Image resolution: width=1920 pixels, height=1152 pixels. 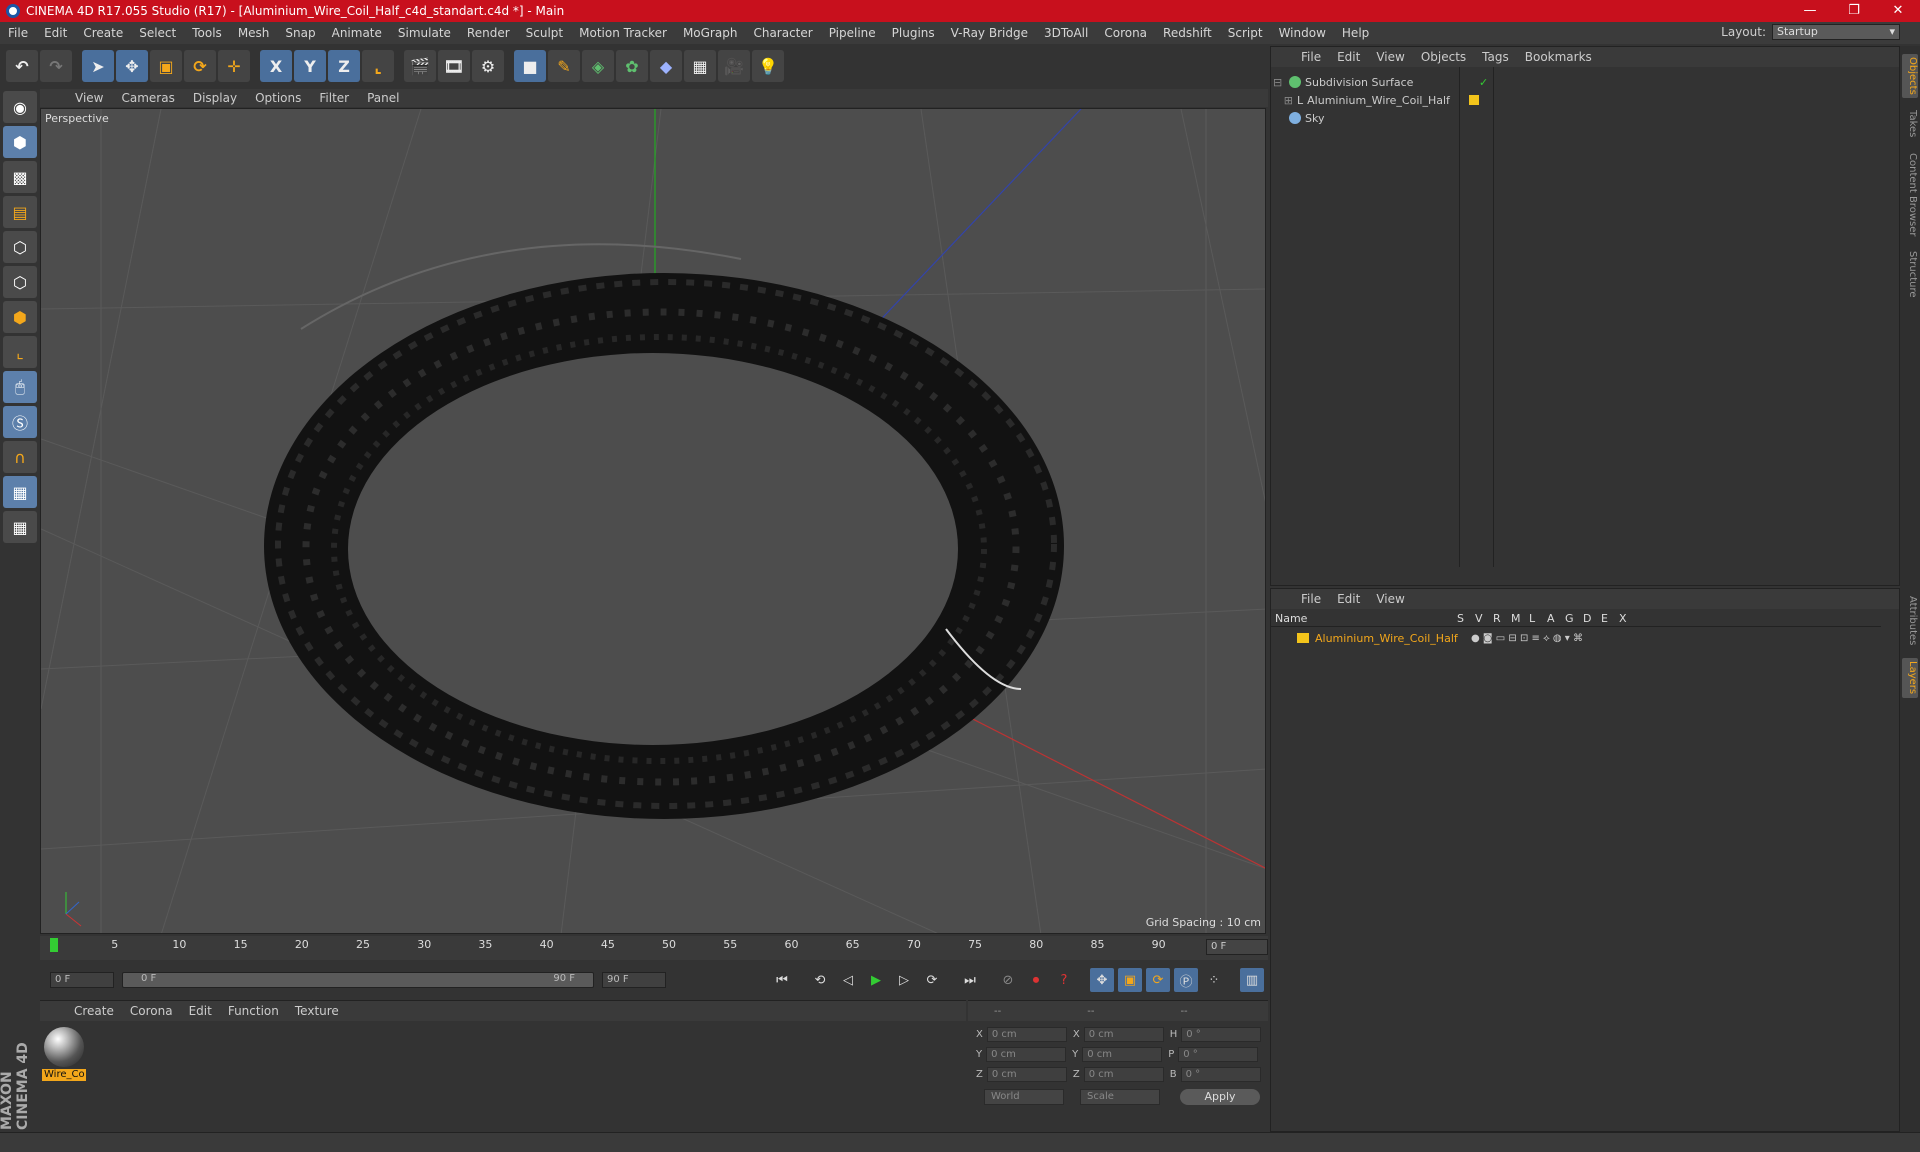 What do you see at coordinates (253, 1011) in the screenshot?
I see `material-menu-function: Function` at bounding box center [253, 1011].